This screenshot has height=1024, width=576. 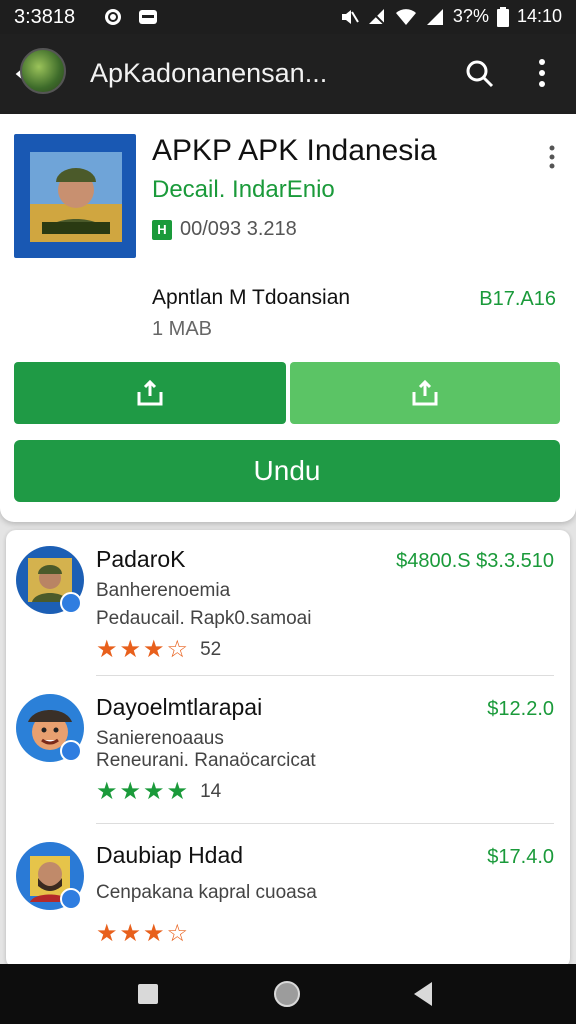 I want to click on whatsapp-icon, so click(x=113, y=17).